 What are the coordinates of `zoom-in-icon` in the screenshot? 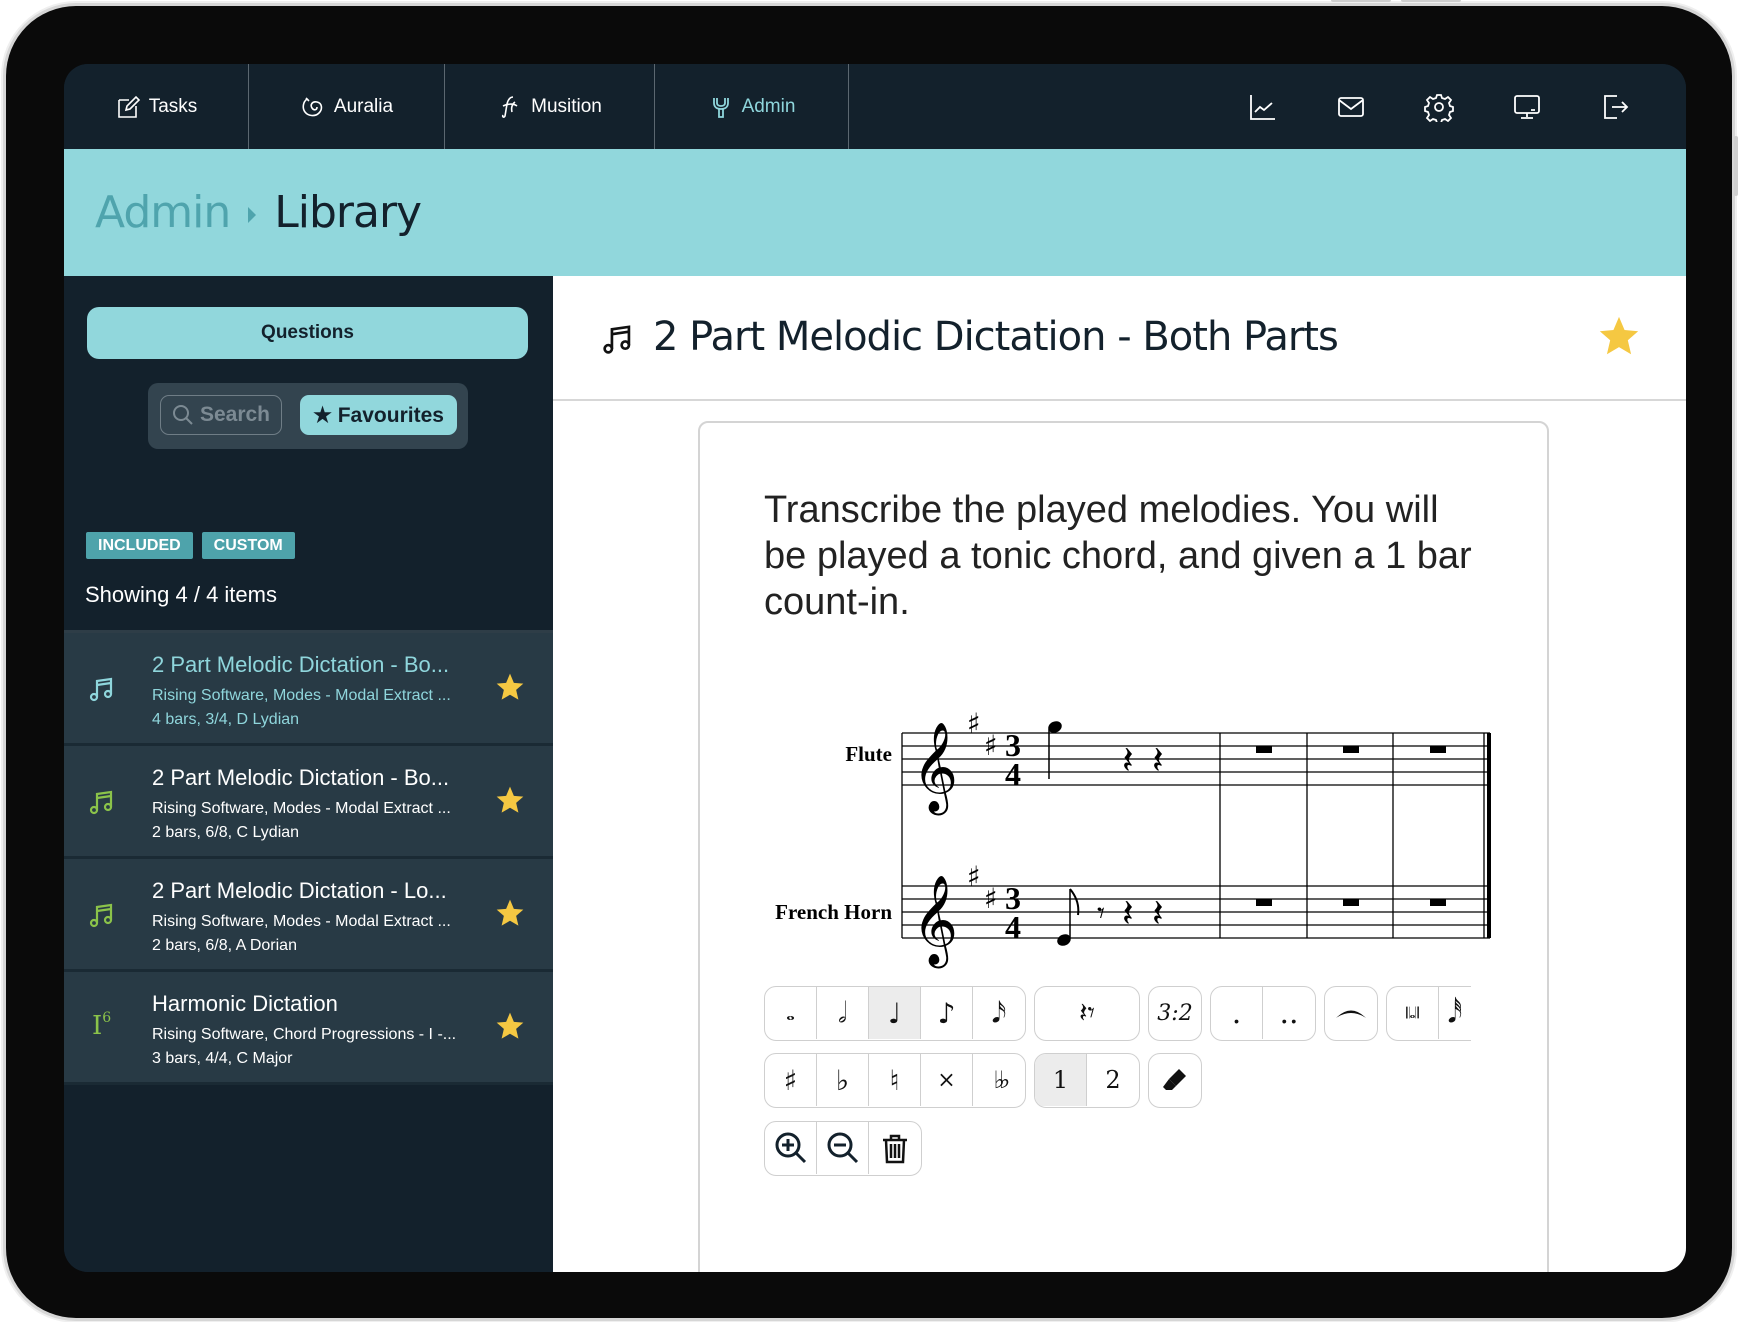 It's located at (790, 1148).